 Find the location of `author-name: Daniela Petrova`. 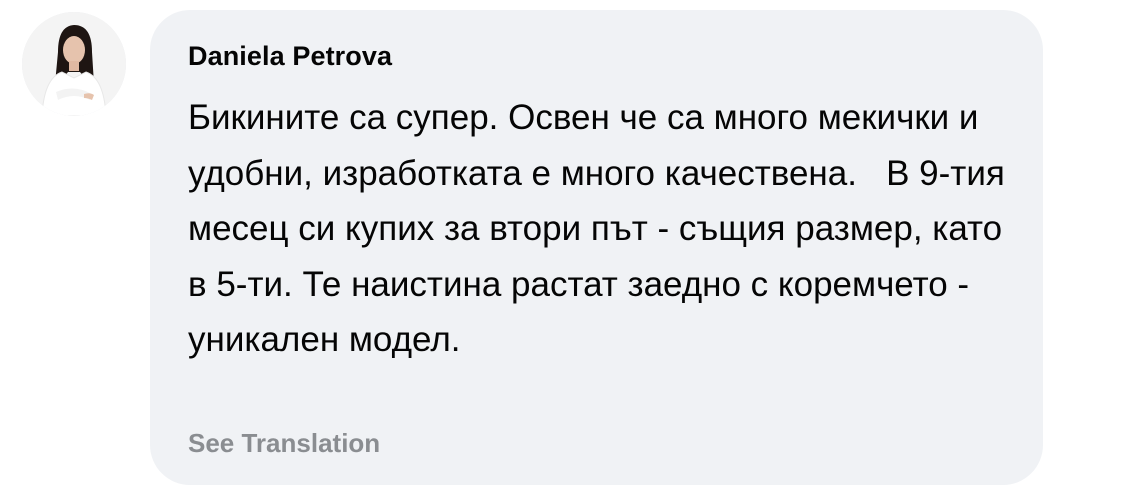

author-name: Daniela Petrova is located at coordinates (290, 56).